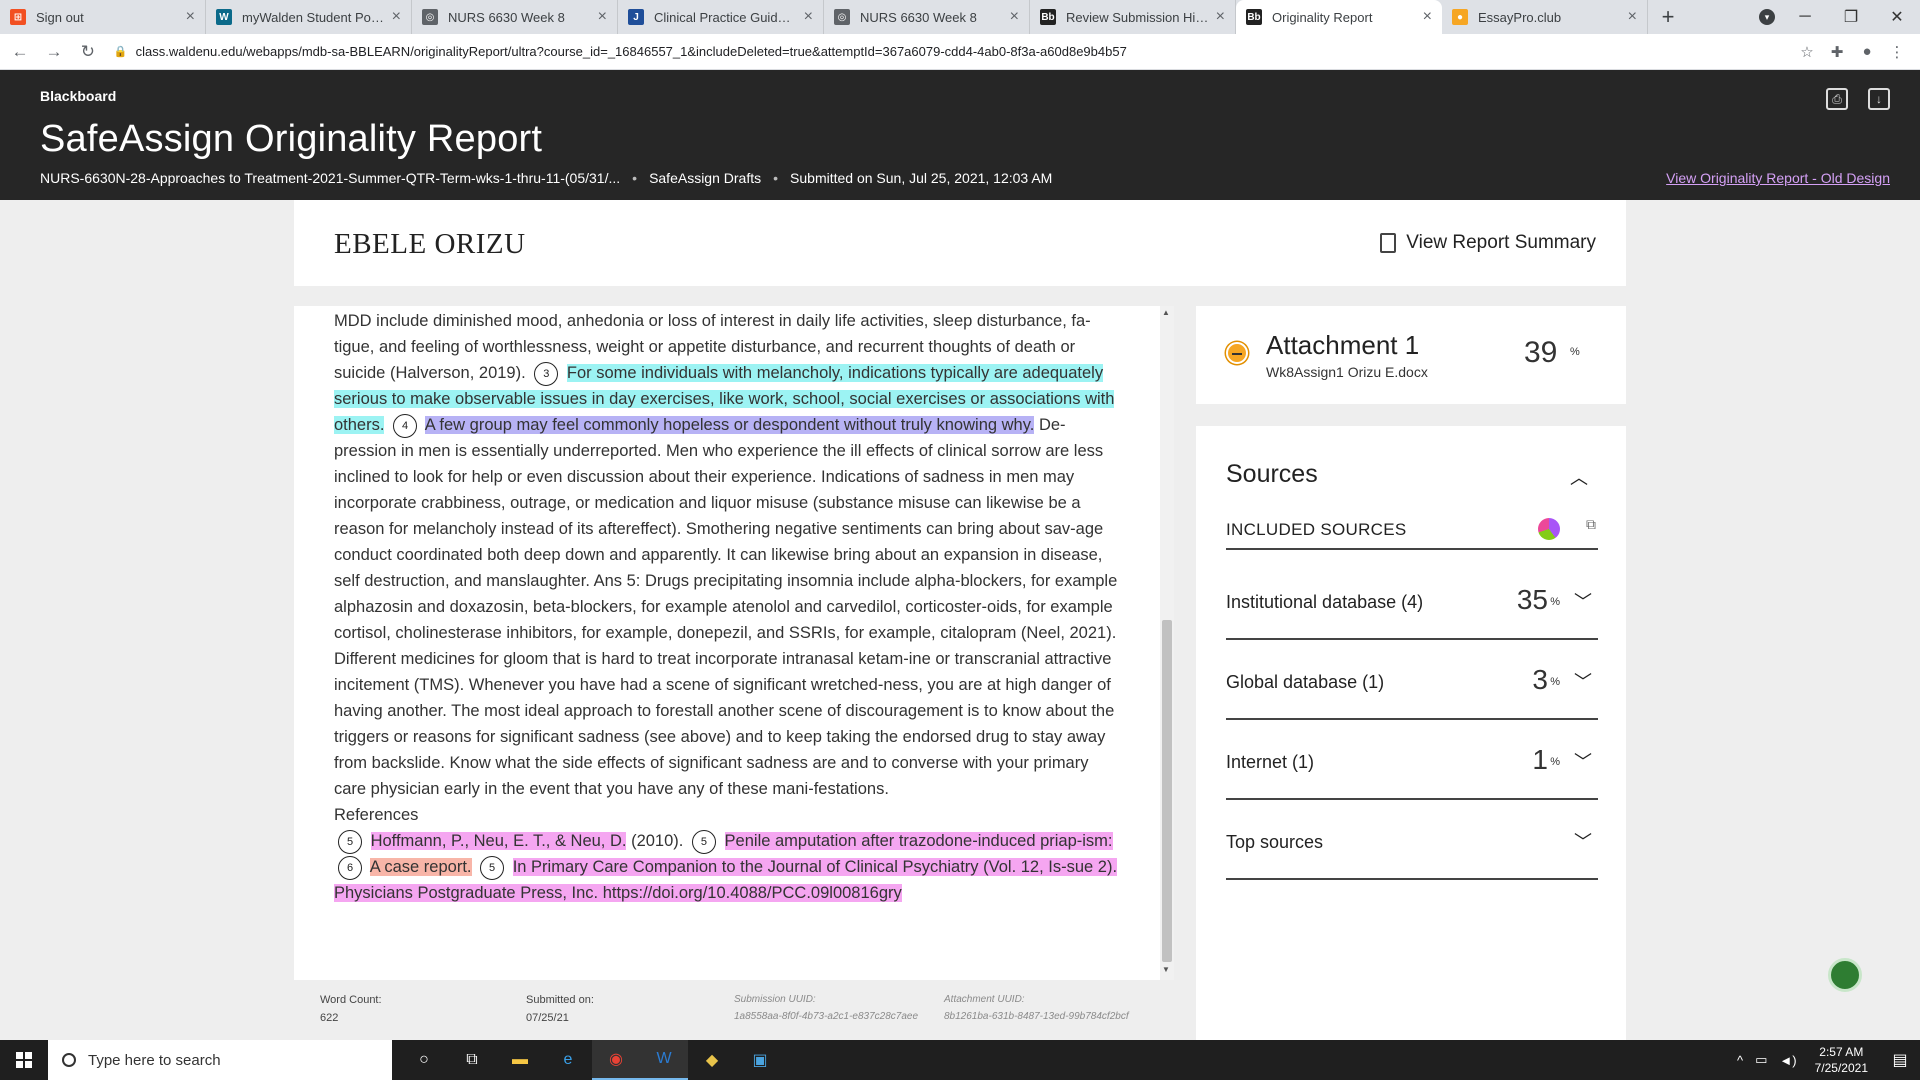 The image size is (1920, 1080). I want to click on source-row: Institutional database (4) 35% ﹀, so click(1412, 600).